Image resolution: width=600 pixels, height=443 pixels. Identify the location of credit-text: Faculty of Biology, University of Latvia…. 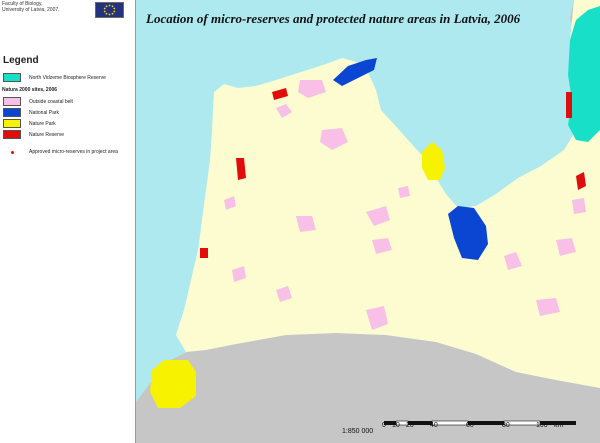
(31, 7).